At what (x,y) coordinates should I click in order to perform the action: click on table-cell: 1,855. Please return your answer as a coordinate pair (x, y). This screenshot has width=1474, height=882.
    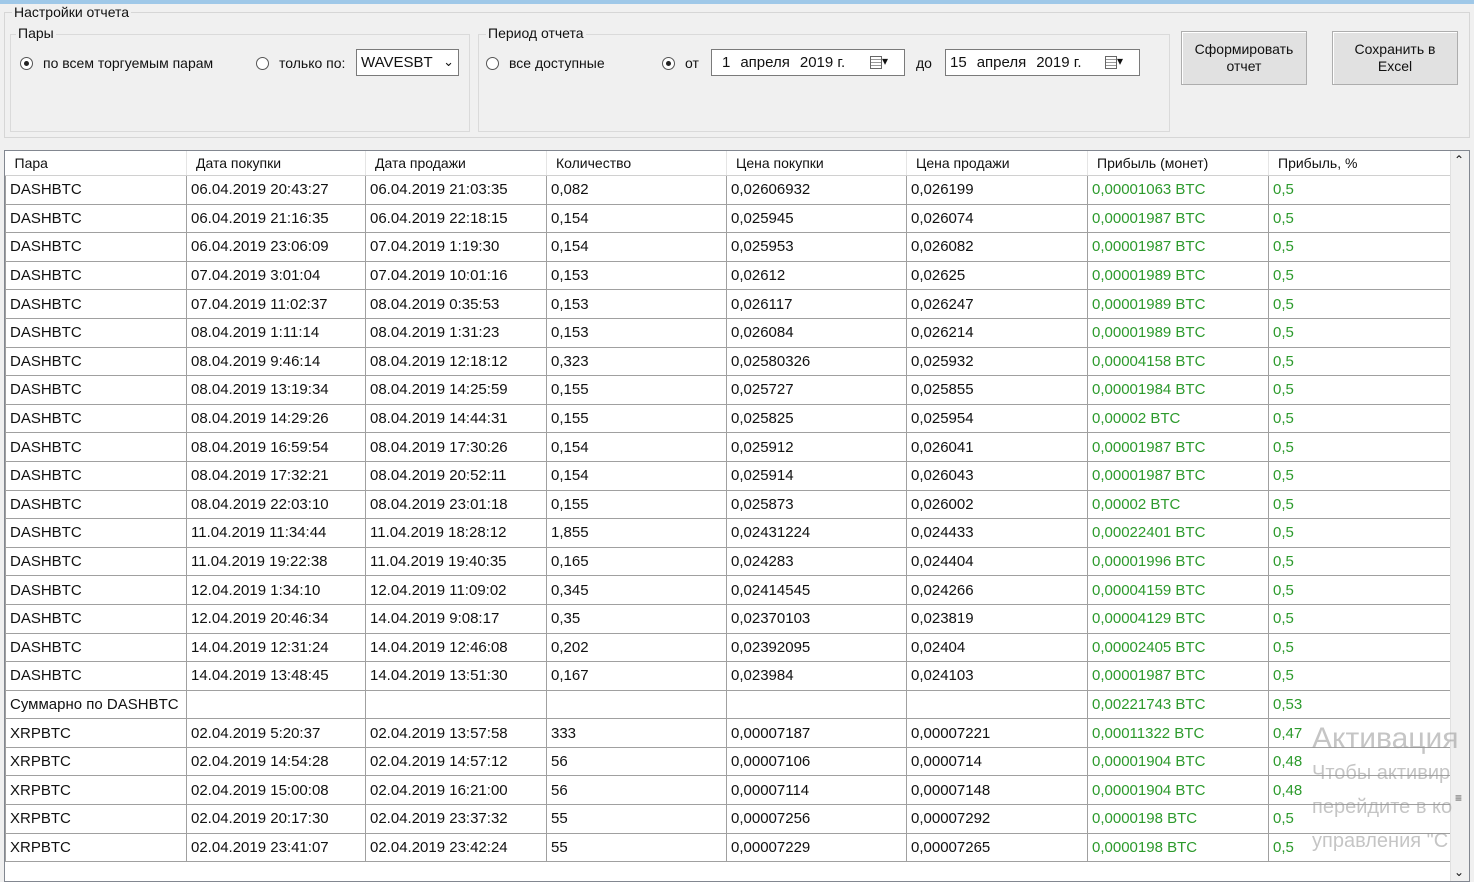
    Looking at the image, I should click on (636, 533).